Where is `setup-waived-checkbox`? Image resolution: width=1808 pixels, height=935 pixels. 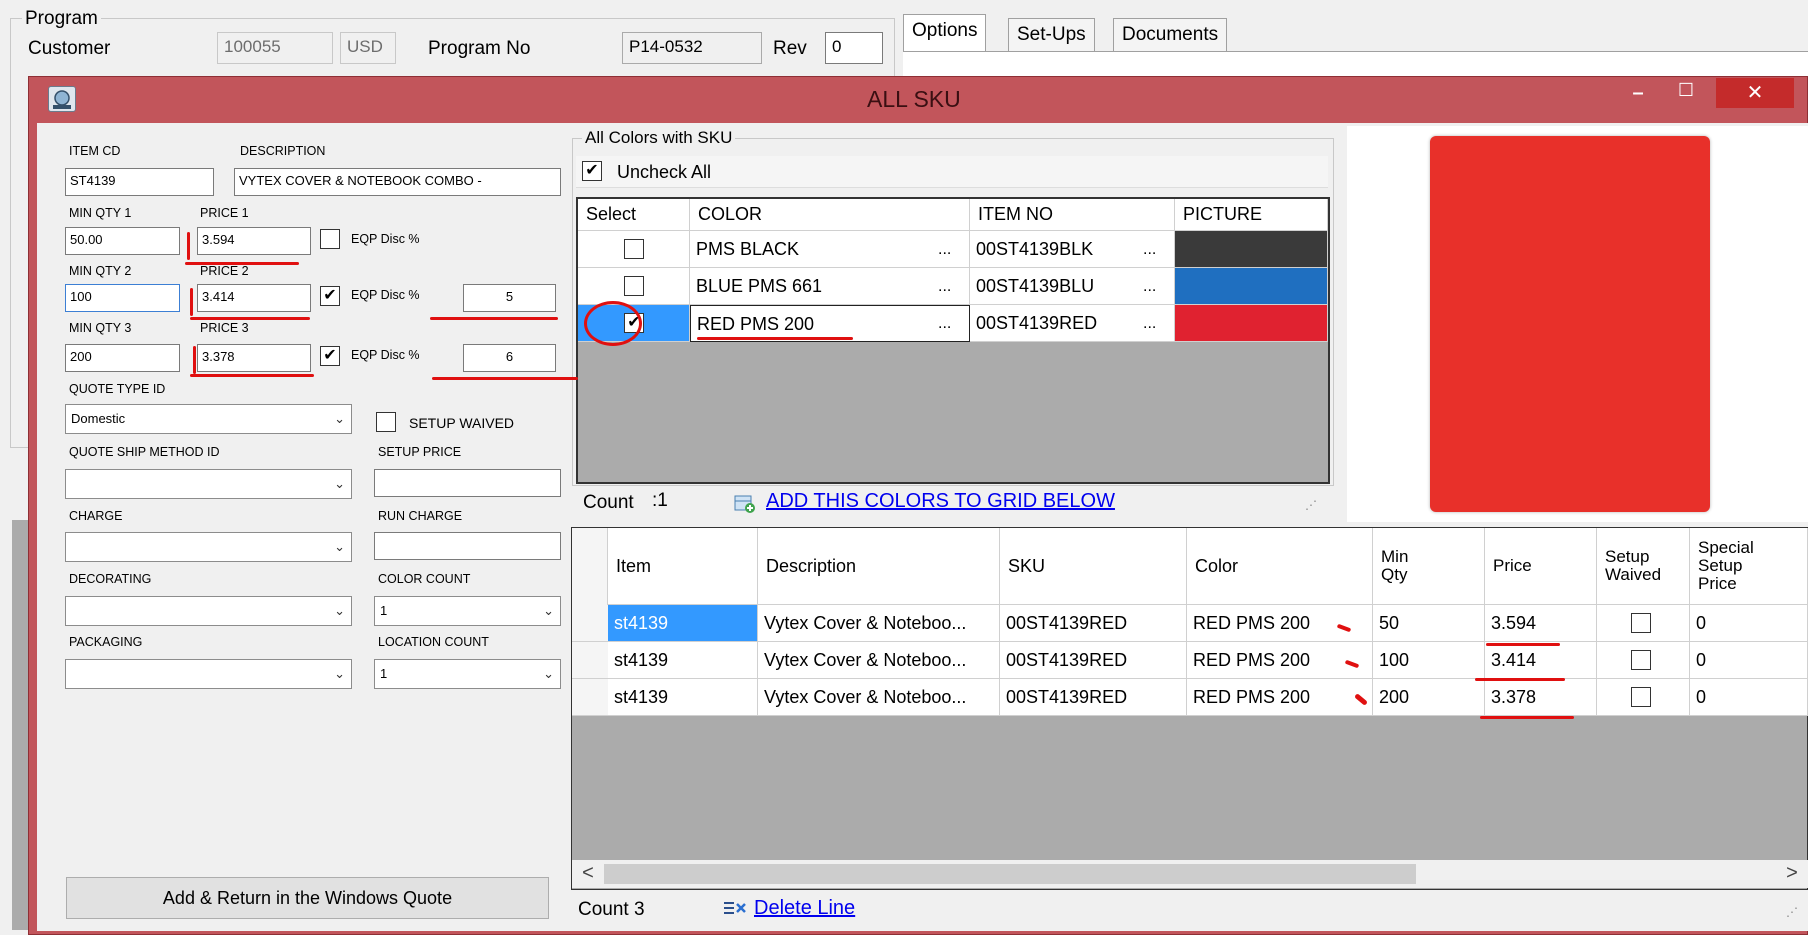
setup-waived-checkbox is located at coordinates (386, 422).